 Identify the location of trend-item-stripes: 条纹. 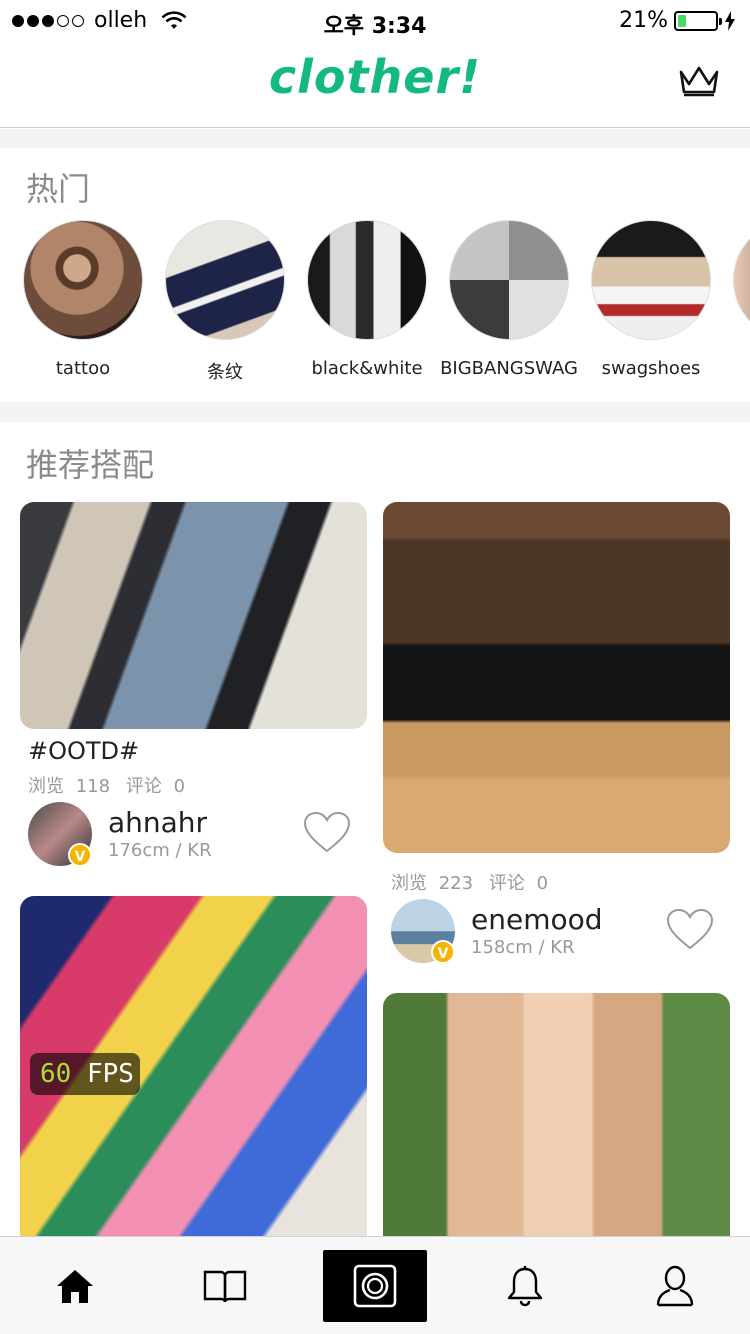
(225, 302).